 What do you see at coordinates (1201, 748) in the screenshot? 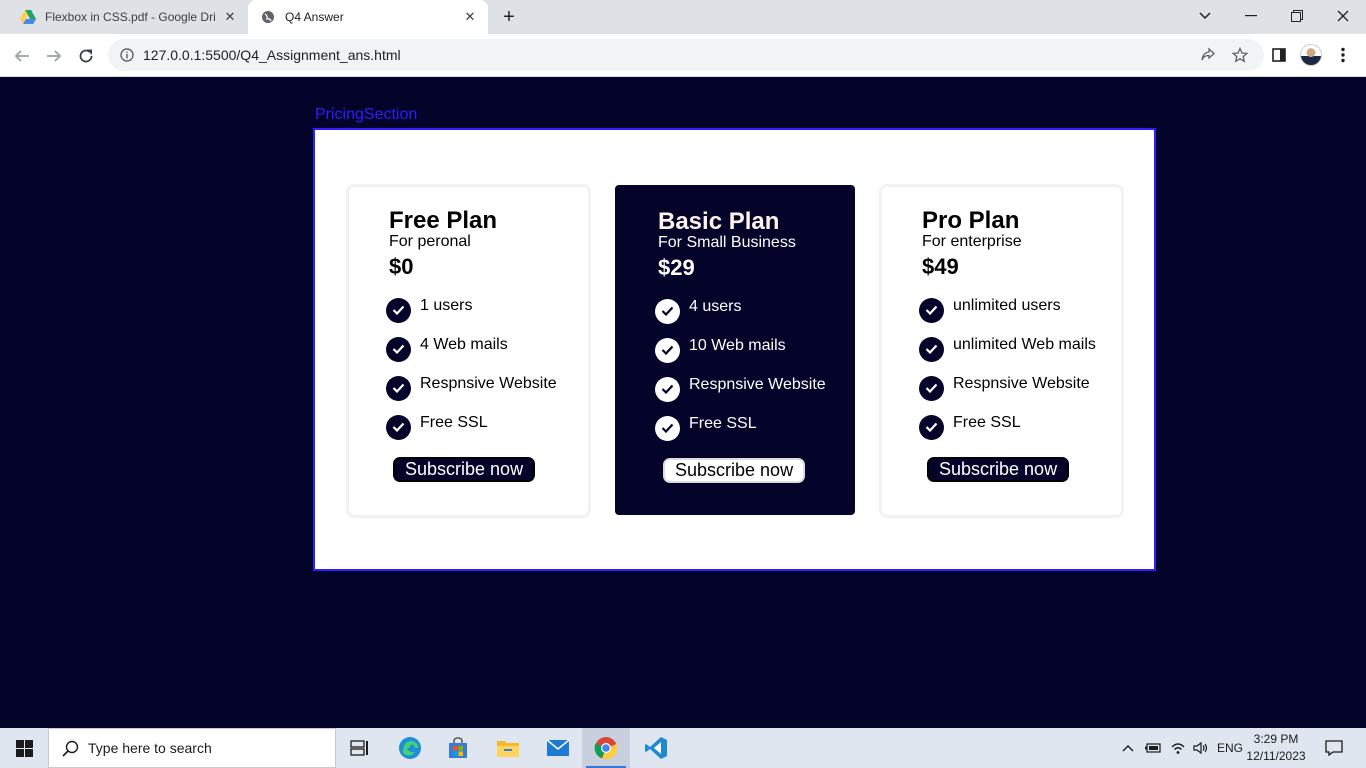
I see `volume-icon` at bounding box center [1201, 748].